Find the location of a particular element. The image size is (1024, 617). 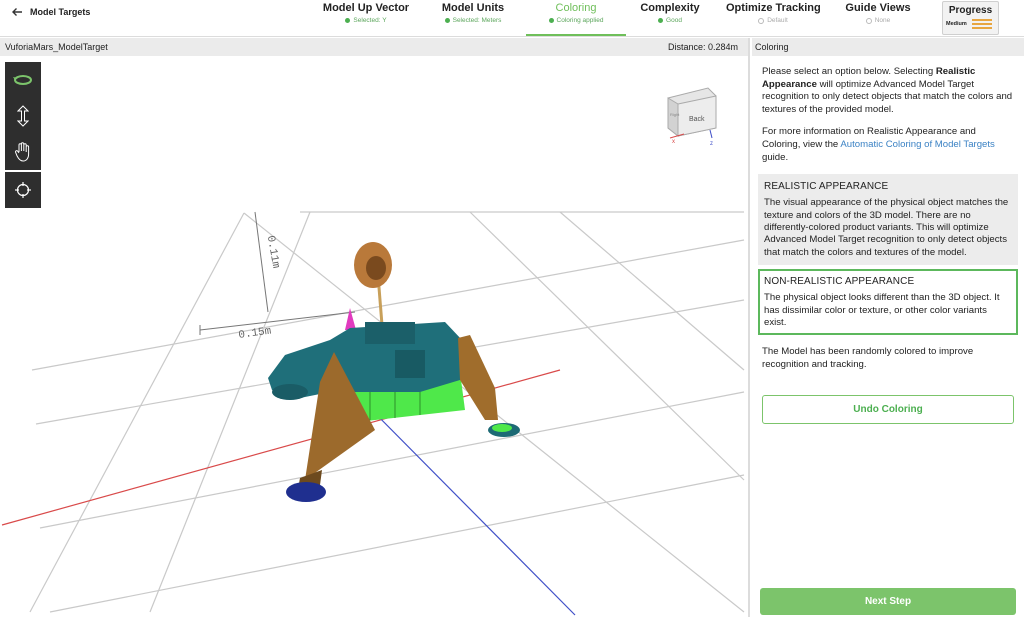

step-status: Good is located at coordinates (674, 20).